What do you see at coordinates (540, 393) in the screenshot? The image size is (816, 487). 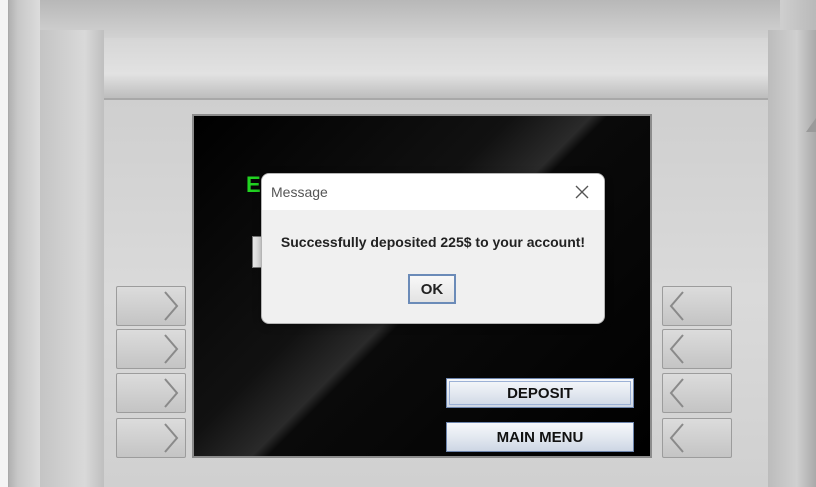 I see `deposit-button: DEPOSIT` at bounding box center [540, 393].